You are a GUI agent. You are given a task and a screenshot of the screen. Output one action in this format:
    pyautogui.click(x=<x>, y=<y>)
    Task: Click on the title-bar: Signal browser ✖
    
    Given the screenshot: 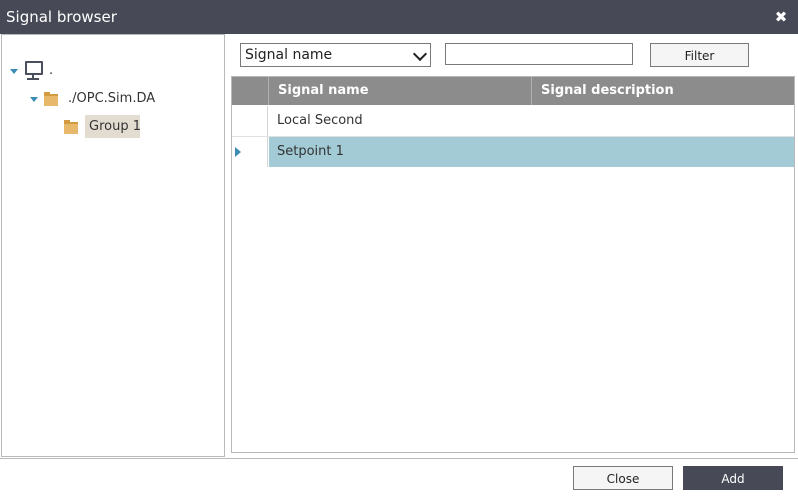 What is the action you would take?
    pyautogui.click(x=399, y=17)
    